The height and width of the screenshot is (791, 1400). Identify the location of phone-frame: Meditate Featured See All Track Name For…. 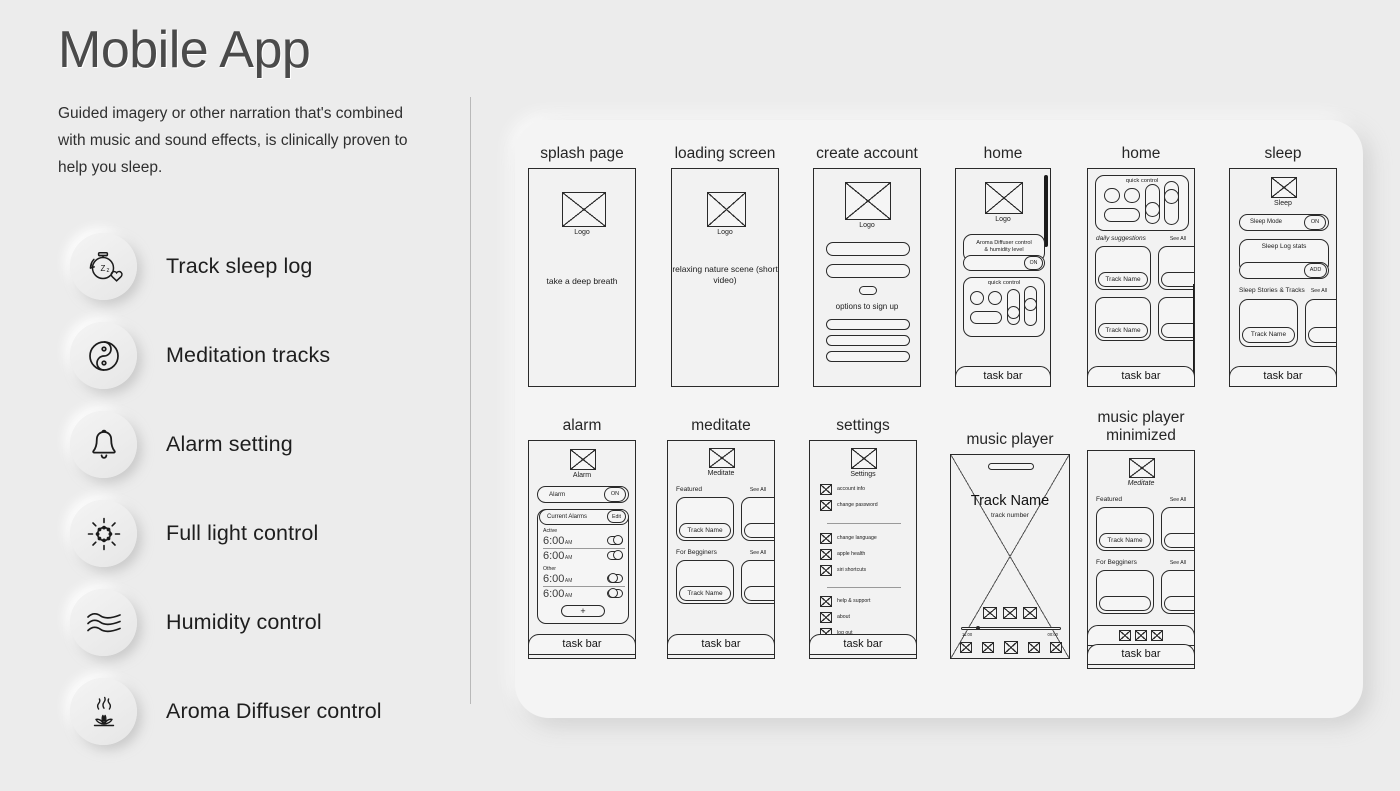
(721, 549).